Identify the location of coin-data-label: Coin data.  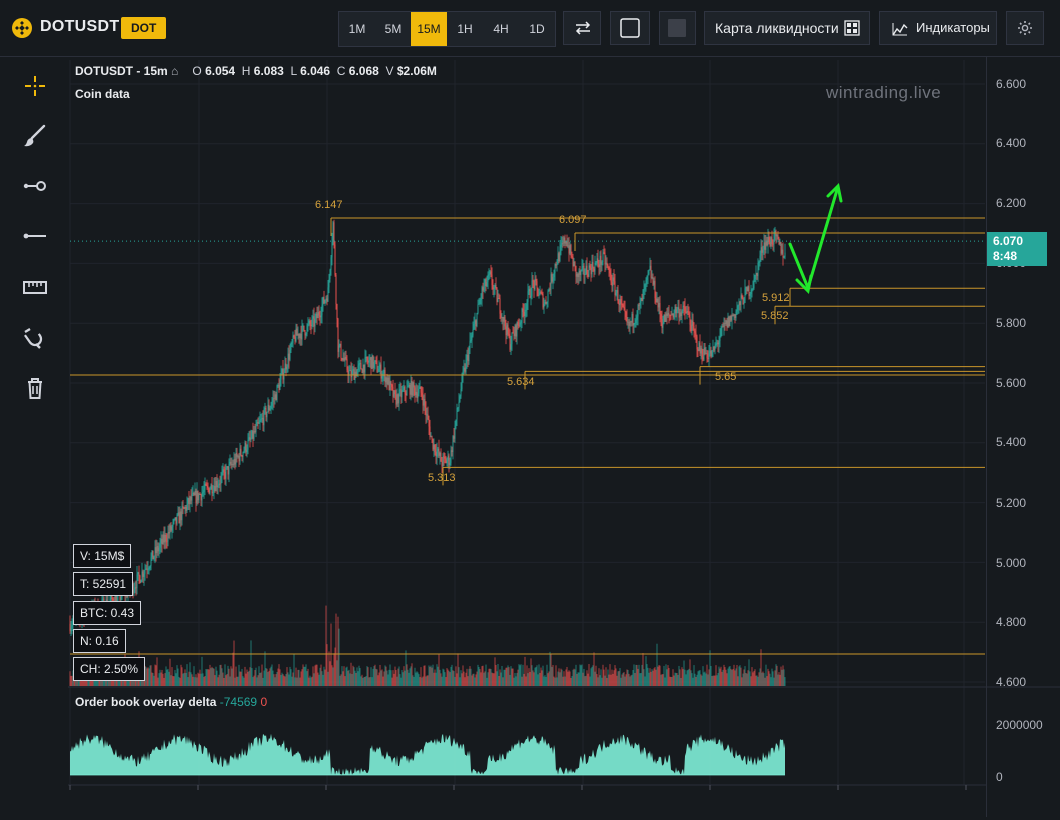
(102, 94).